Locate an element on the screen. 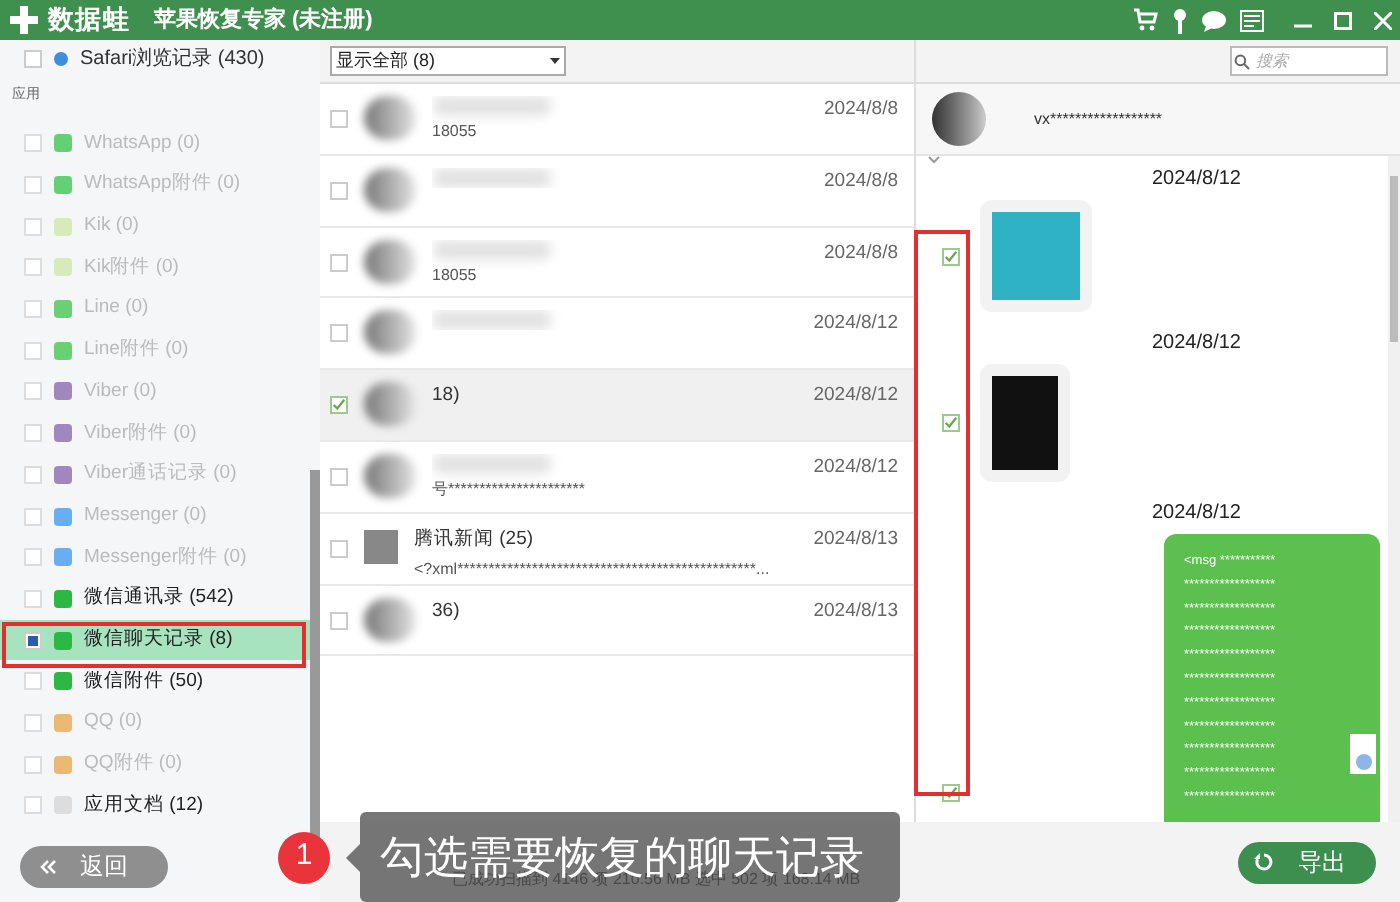  search-field: 搜索 is located at coordinates (1309, 61).